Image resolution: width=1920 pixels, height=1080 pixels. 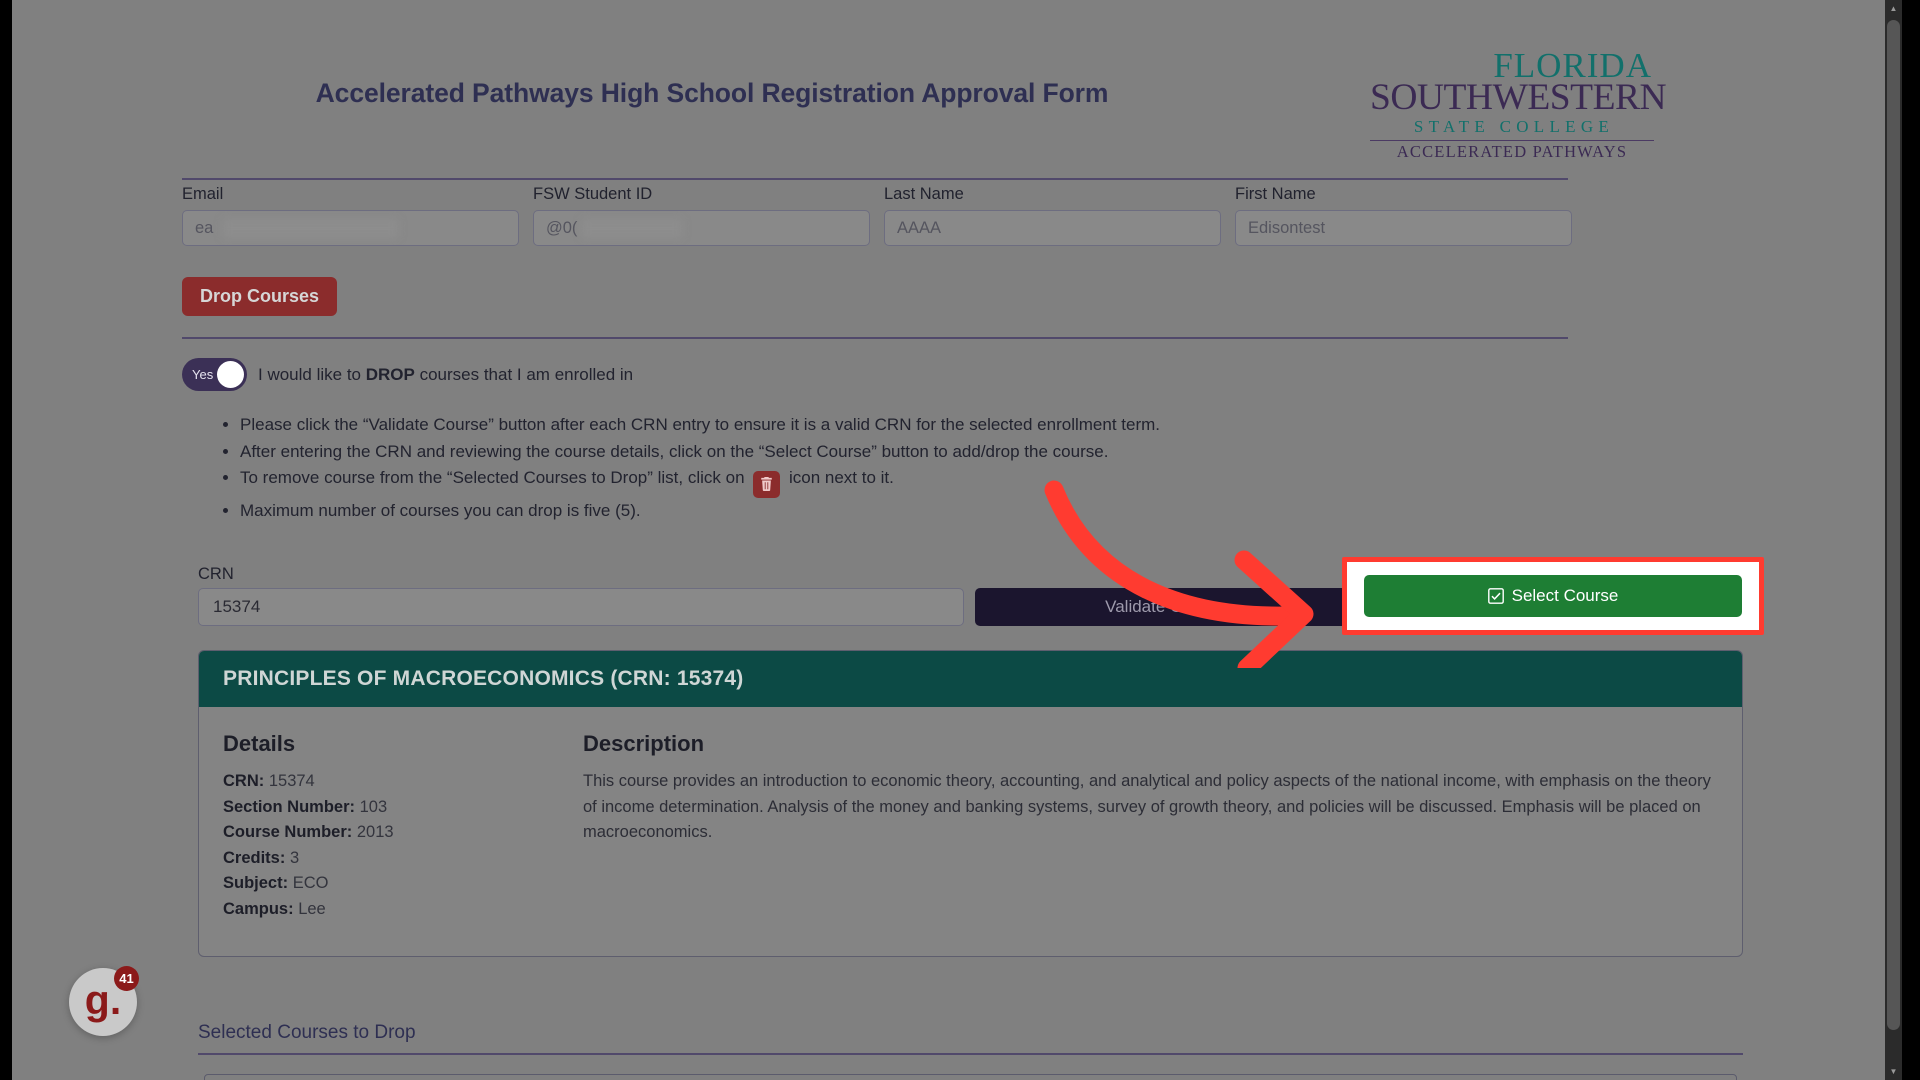 I want to click on crn-input-value: 15374, so click(x=237, y=606).